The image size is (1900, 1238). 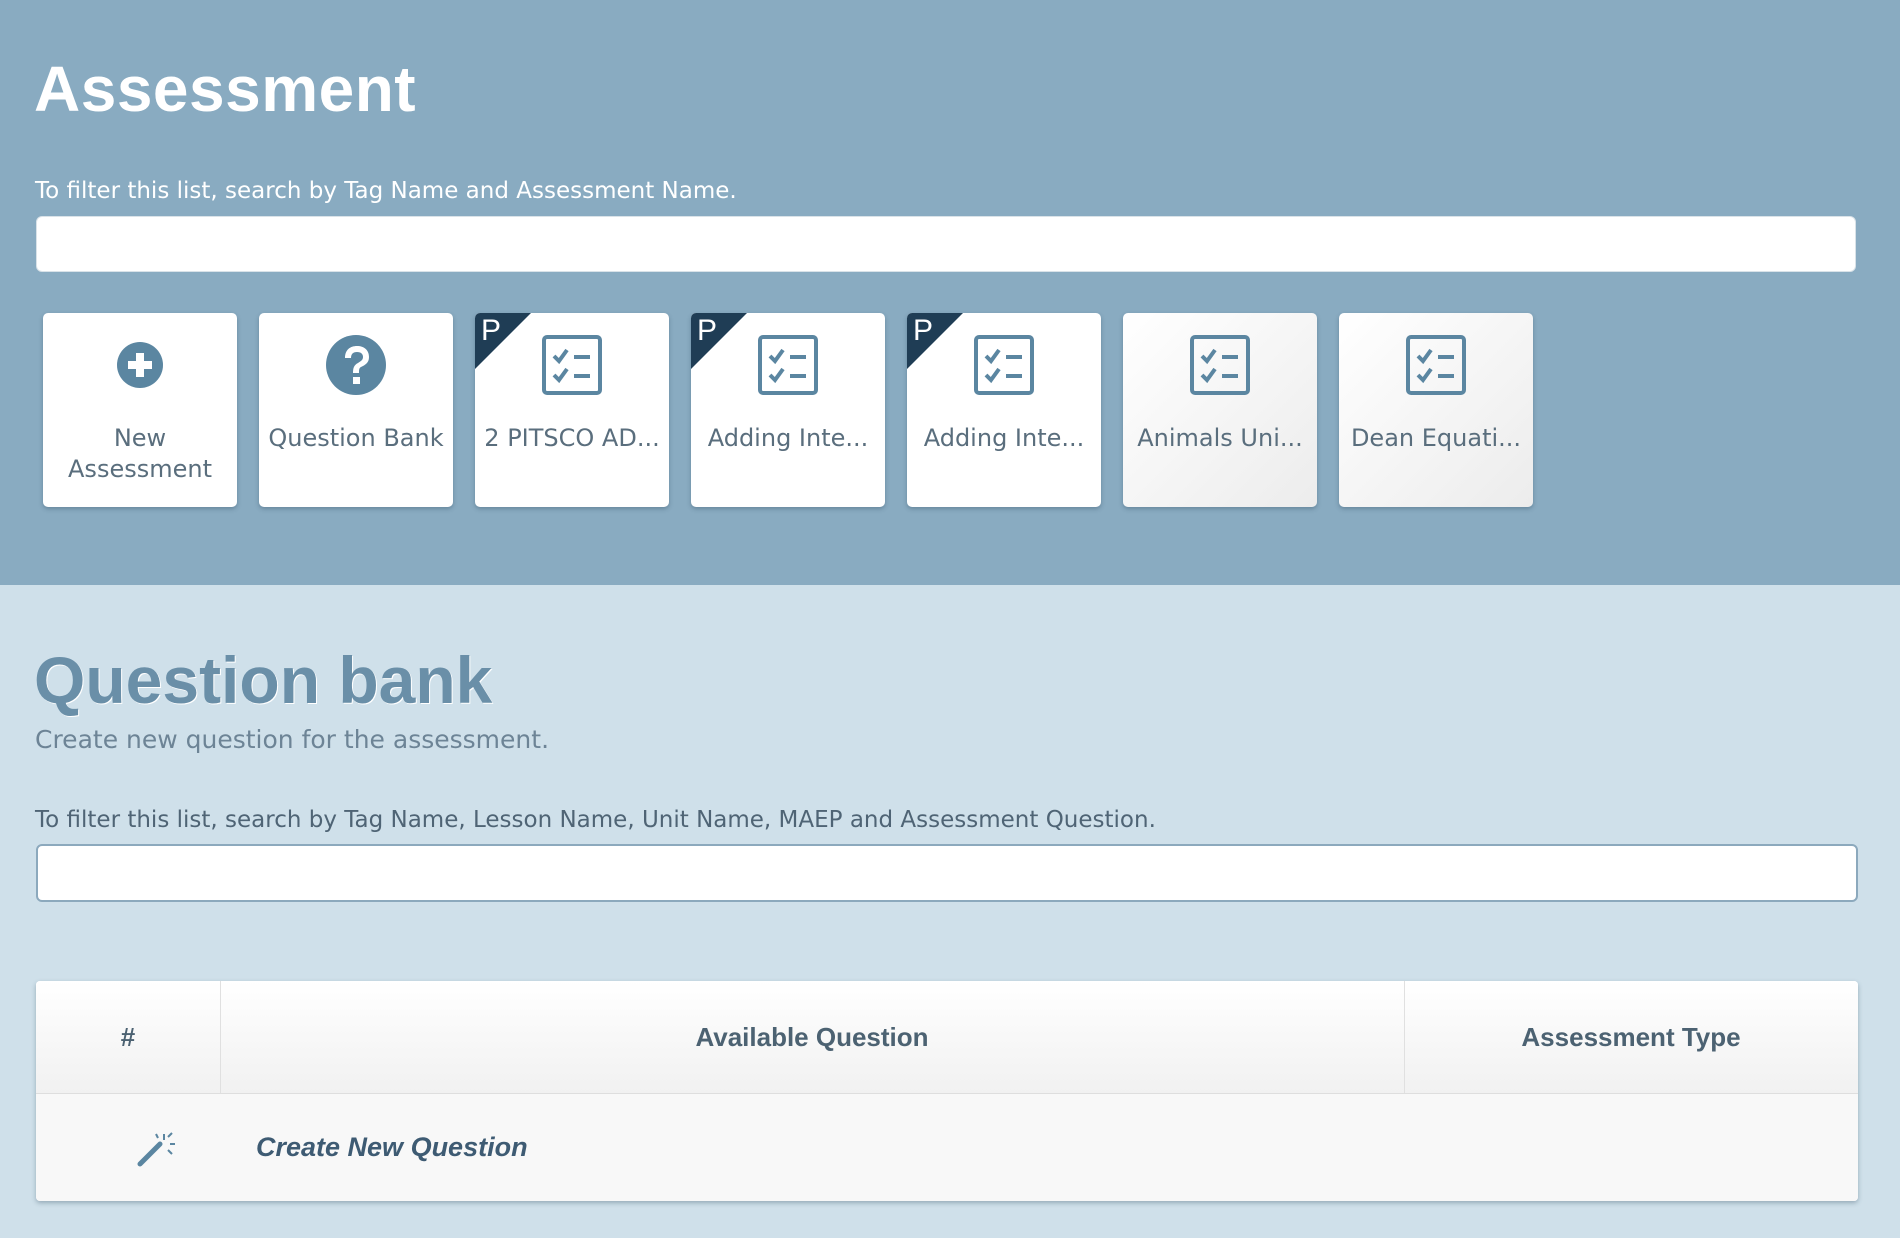 What do you see at coordinates (263, 680) in the screenshot?
I see `question-bank-title: Question bank` at bounding box center [263, 680].